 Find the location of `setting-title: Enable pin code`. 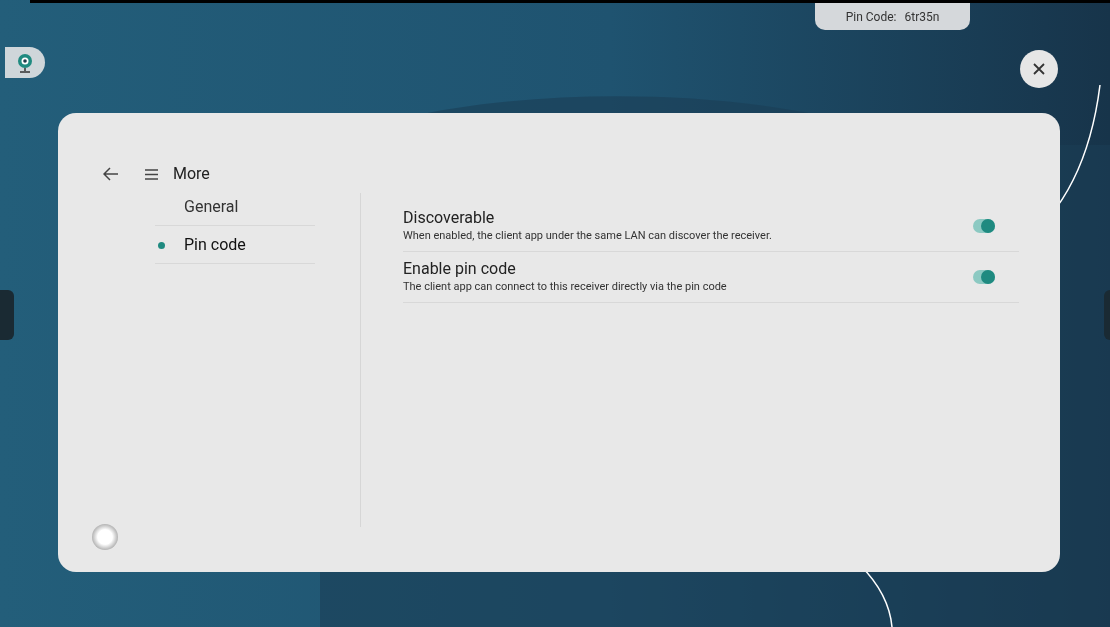

setting-title: Enable pin code is located at coordinates (460, 269).